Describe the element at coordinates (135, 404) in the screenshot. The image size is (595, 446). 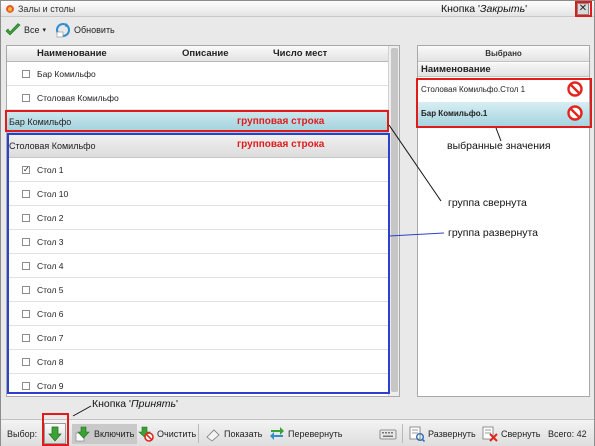
I see `accept-button-annotation: Кнопка 'Принять'` at that location.